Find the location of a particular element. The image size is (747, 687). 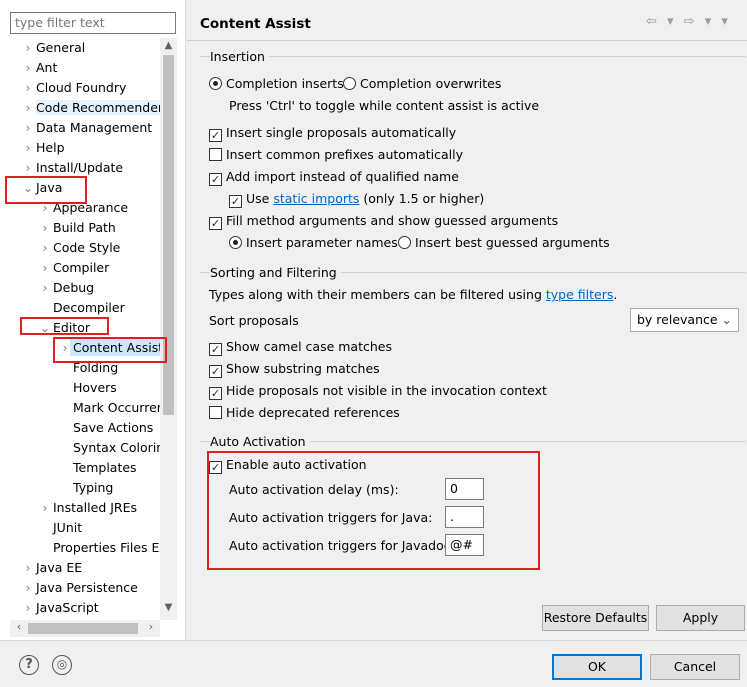

tree-item-label: Data Management is located at coordinates (94, 127).